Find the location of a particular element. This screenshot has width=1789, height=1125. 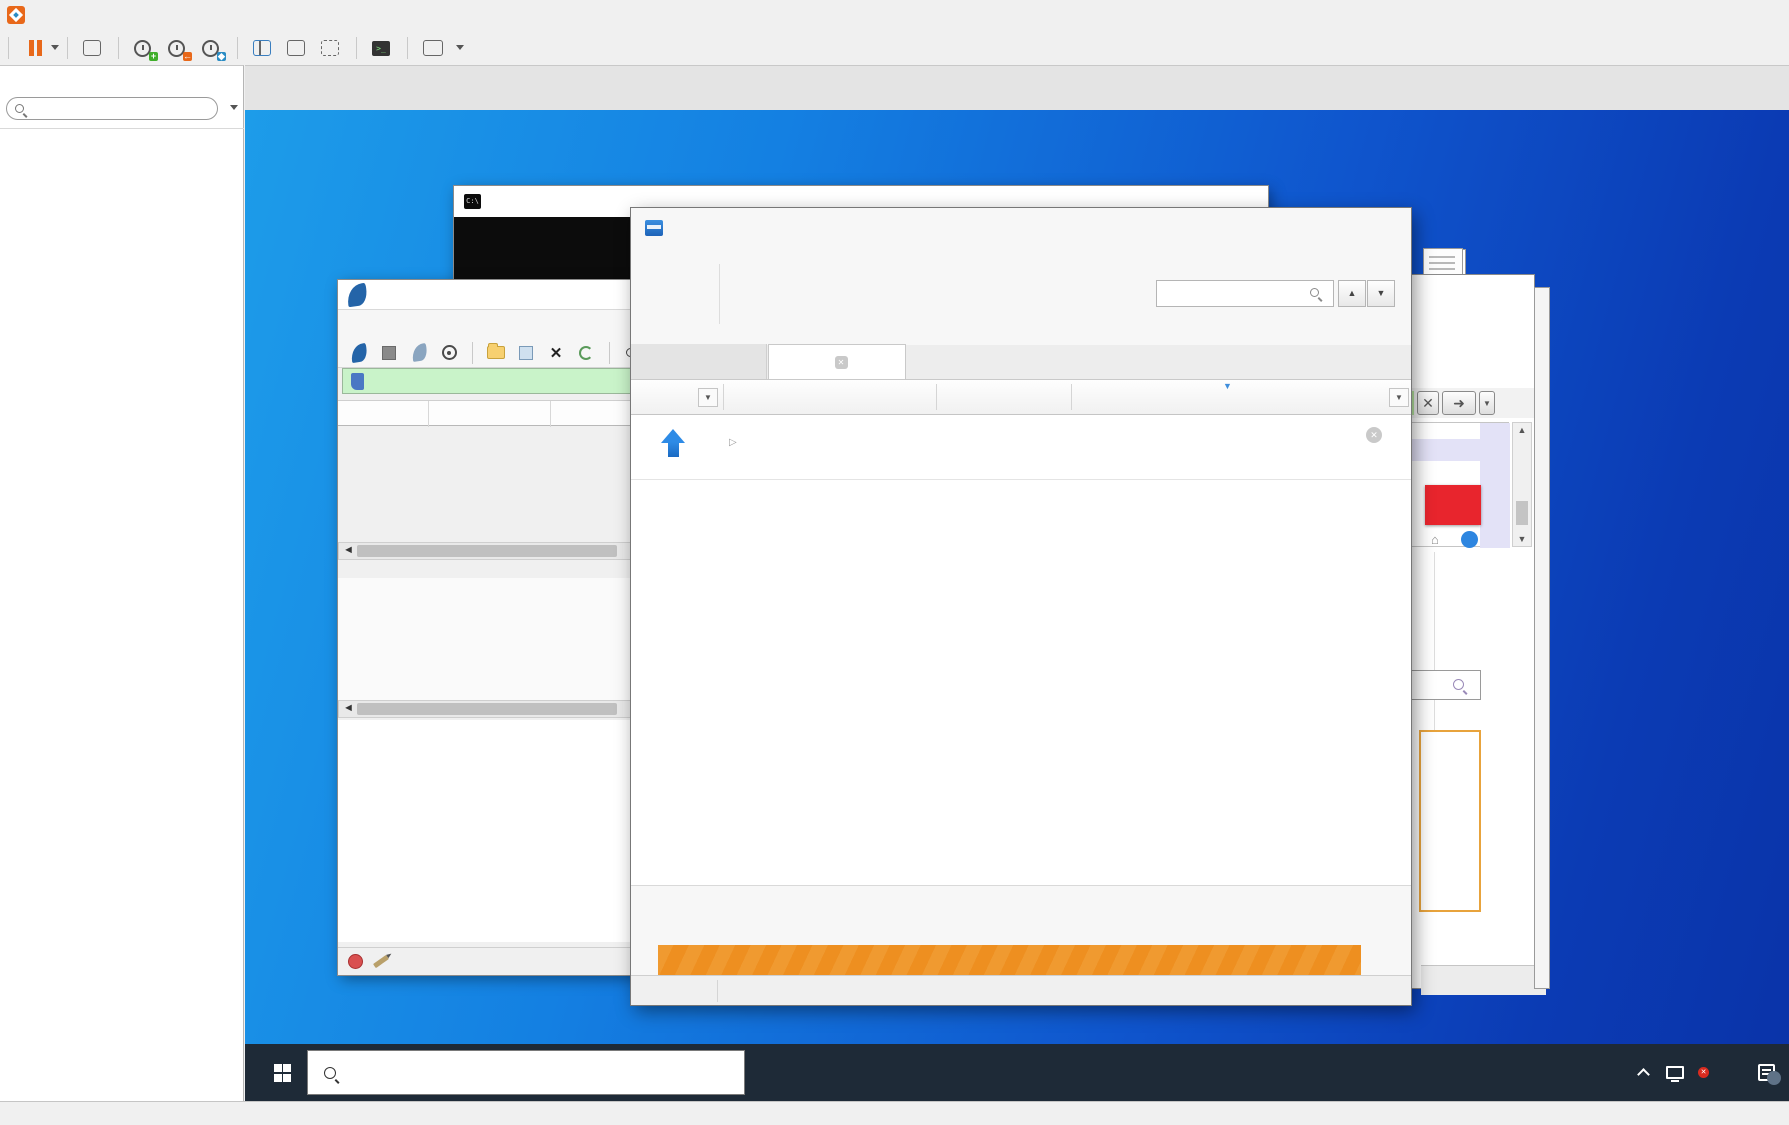

start-capture-icon is located at coordinates (359, 353).